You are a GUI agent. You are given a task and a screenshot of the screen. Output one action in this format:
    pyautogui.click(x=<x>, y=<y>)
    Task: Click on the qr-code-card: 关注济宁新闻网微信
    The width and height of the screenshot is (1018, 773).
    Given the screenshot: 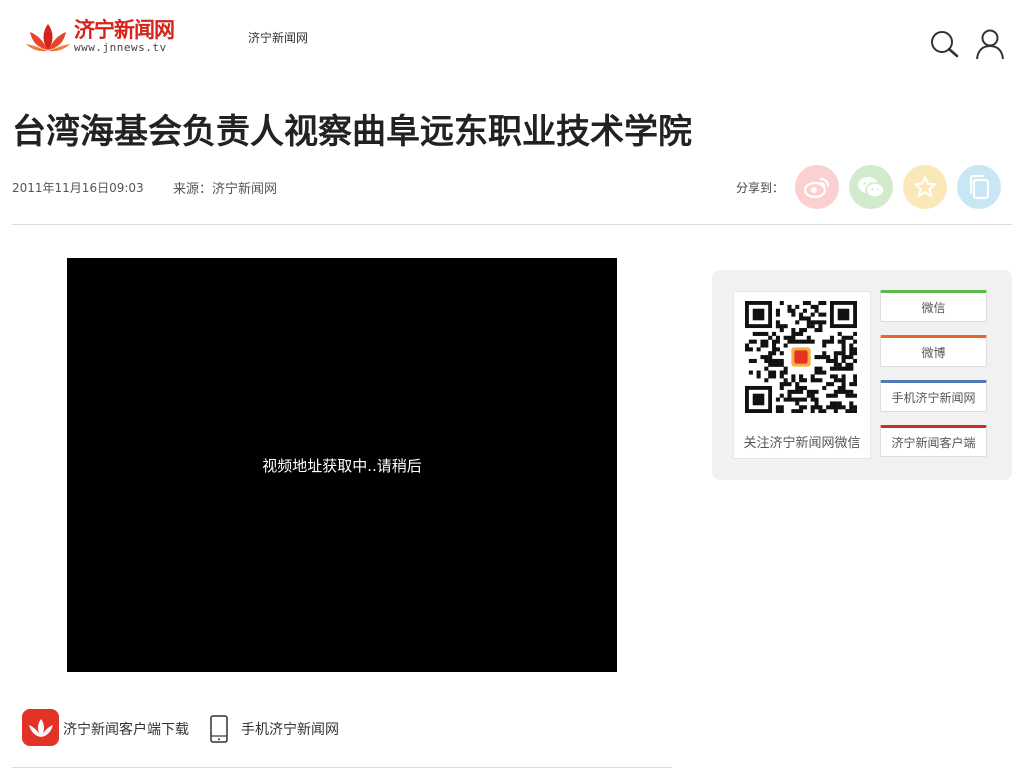 What is the action you would take?
    pyautogui.click(x=802, y=375)
    